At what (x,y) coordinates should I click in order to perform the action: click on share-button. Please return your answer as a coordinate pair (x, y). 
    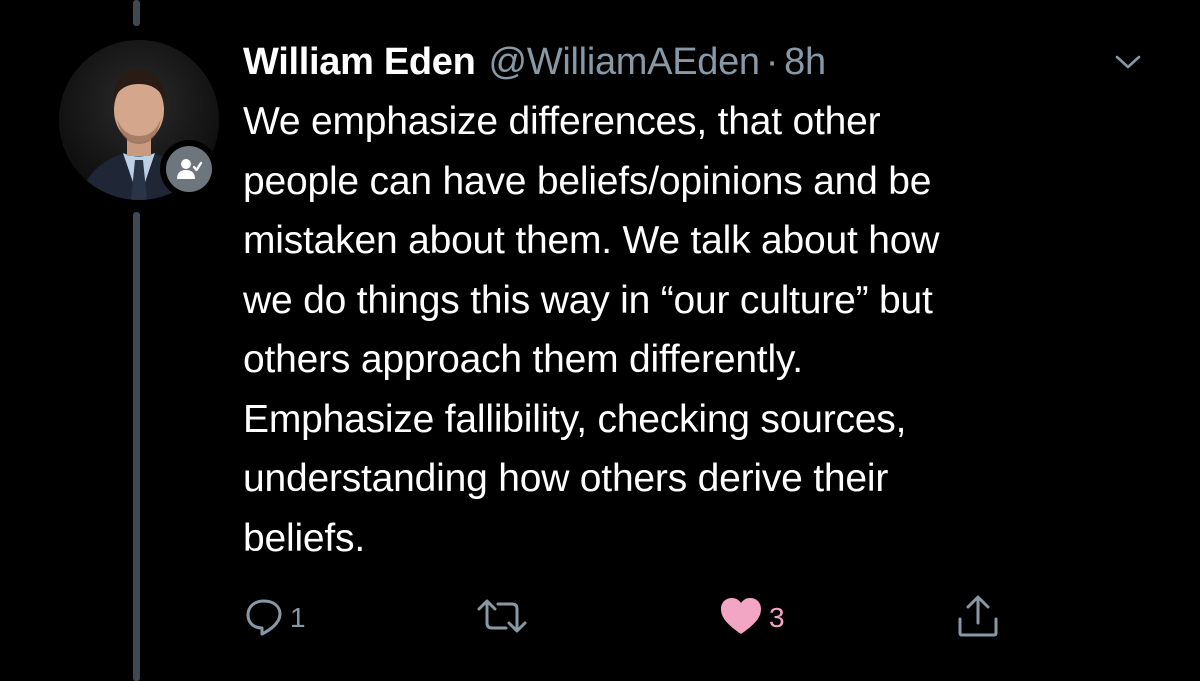
    Looking at the image, I should click on (978, 617).